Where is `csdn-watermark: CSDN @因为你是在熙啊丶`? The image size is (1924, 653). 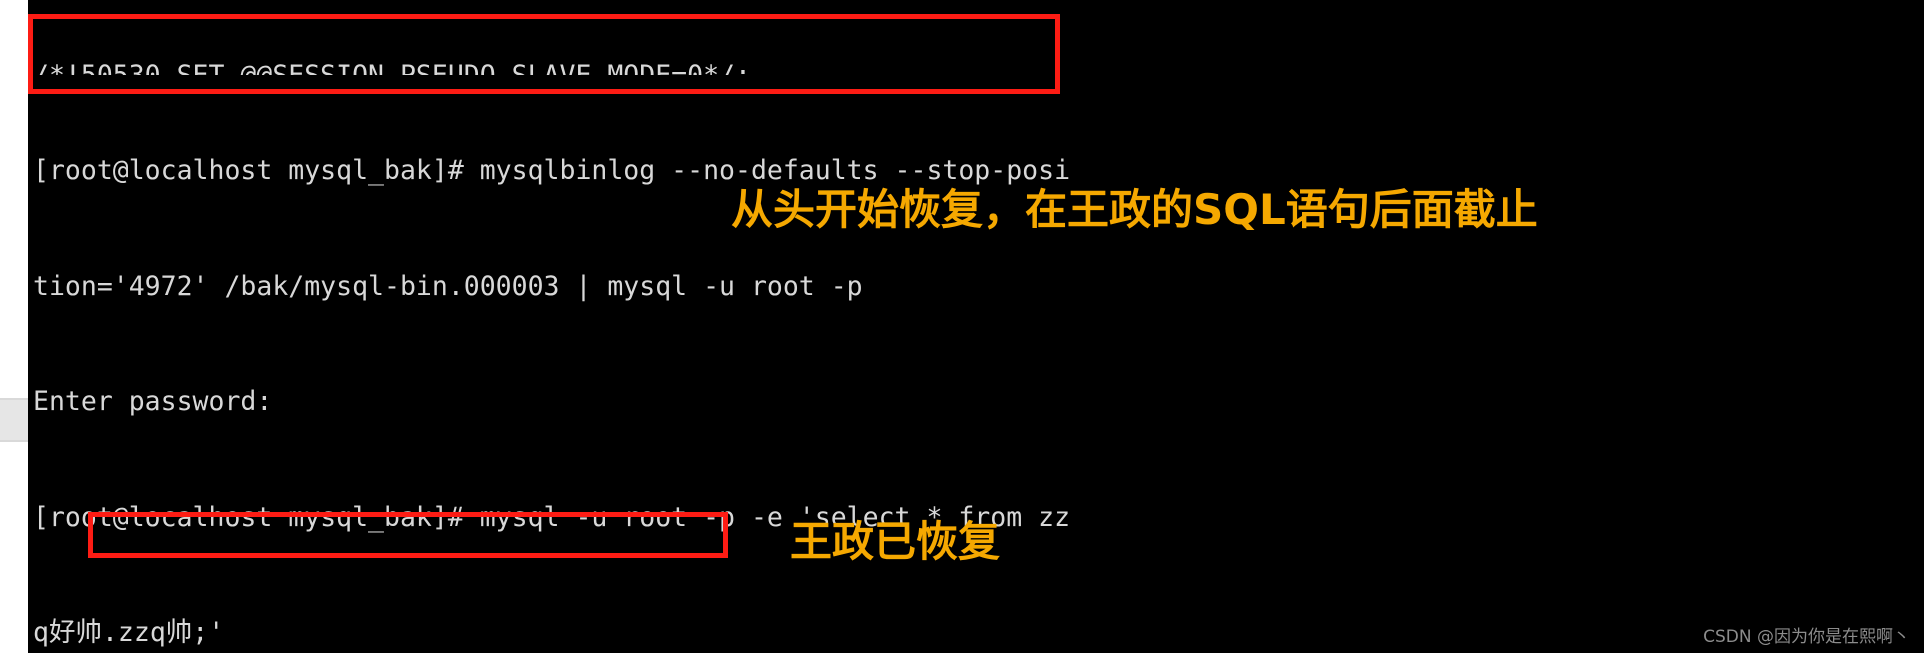 csdn-watermark: CSDN @因为你是在熙啊丶 is located at coordinates (1806, 637).